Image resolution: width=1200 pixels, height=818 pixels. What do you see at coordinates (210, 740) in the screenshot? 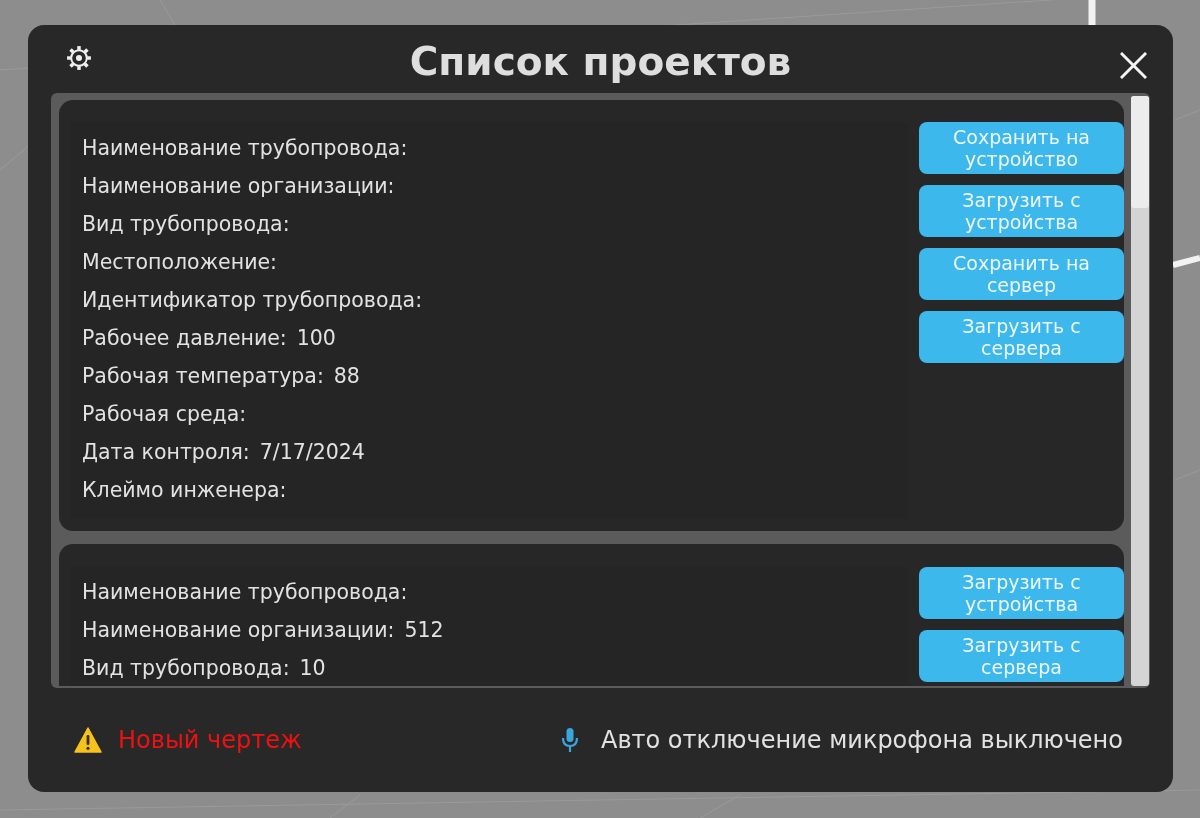
I see `warning-text: Новый чертеж` at bounding box center [210, 740].